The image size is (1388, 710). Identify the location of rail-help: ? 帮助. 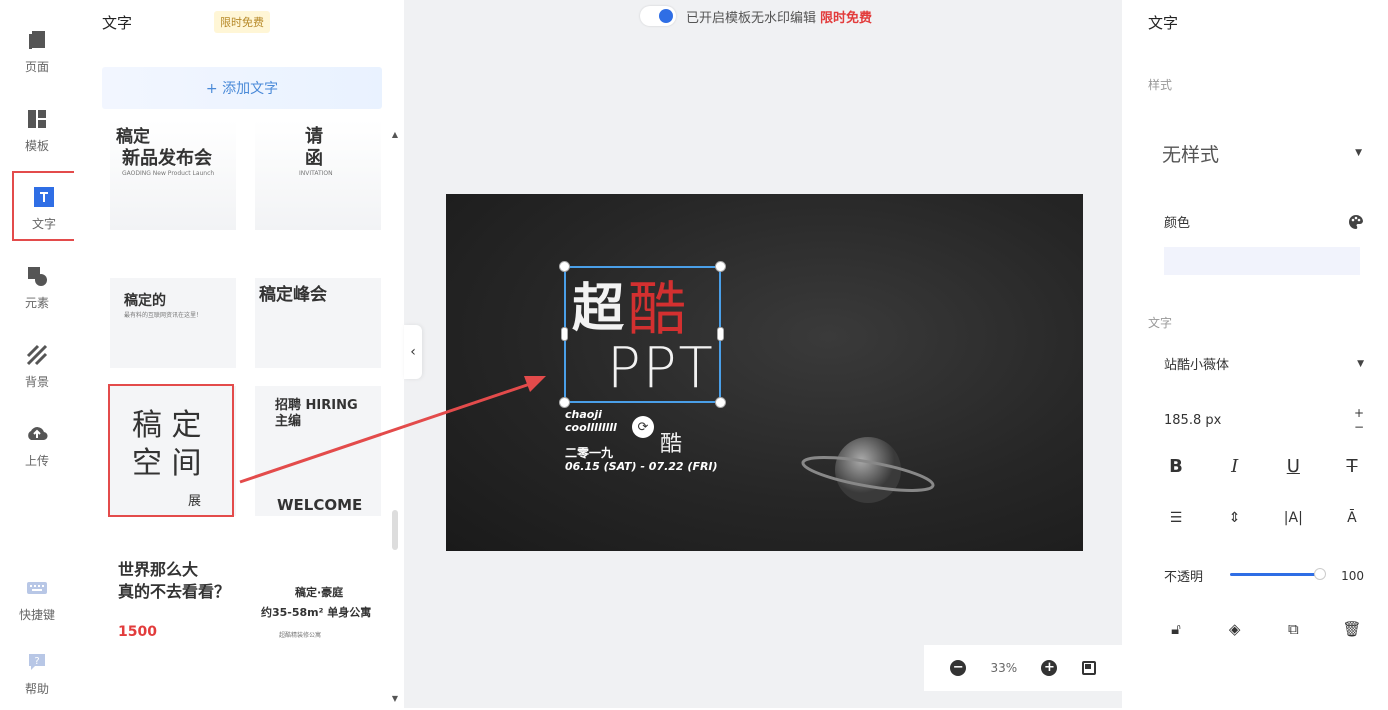
(37, 676).